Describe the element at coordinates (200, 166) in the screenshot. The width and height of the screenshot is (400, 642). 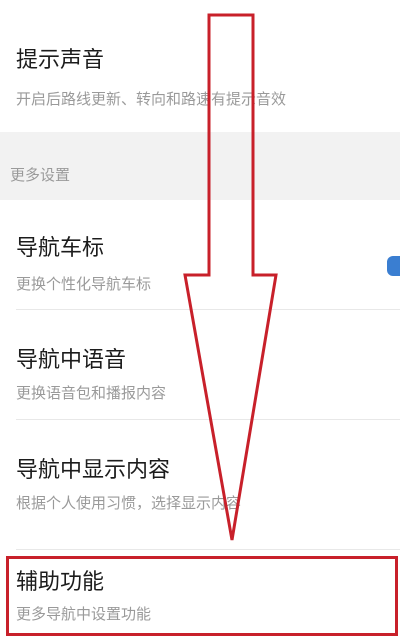
I see `section-more-settings: 更多设置` at that location.